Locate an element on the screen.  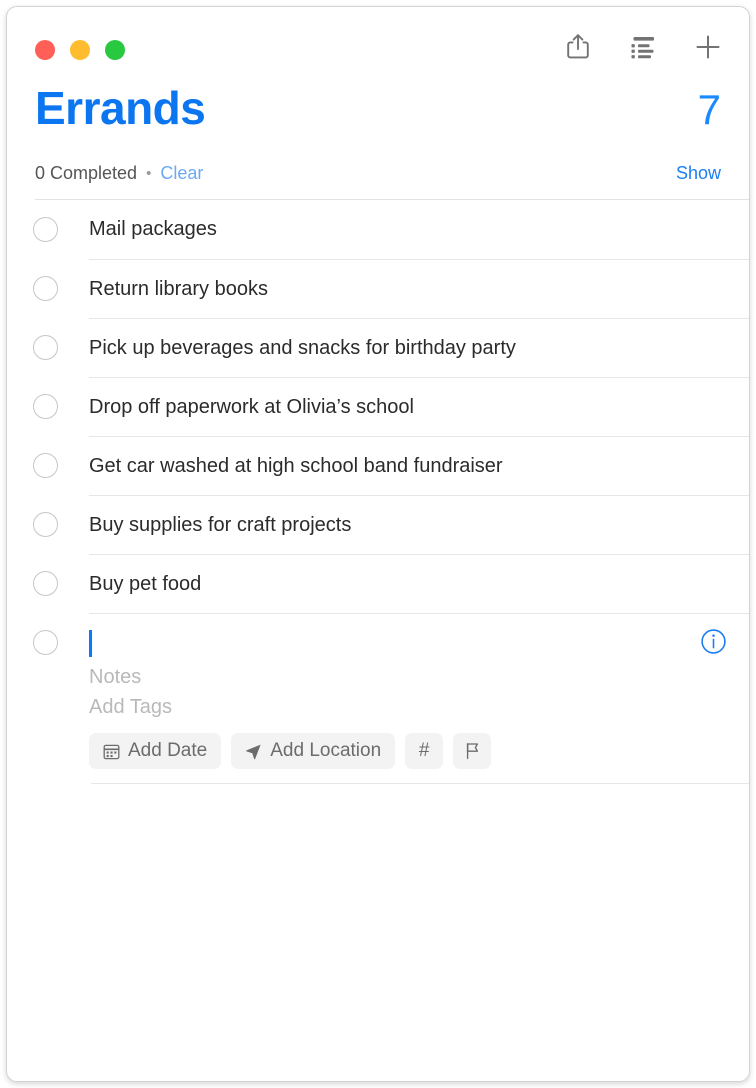
window-toolbar is located at coordinates (378, 46).